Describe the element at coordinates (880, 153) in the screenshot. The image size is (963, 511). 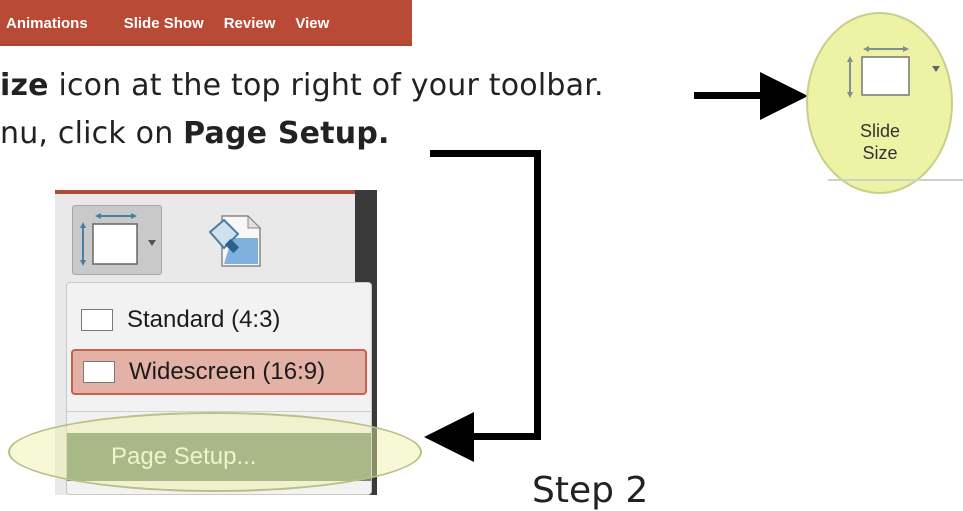
I see `slide-size-label-line-2: Size` at that location.